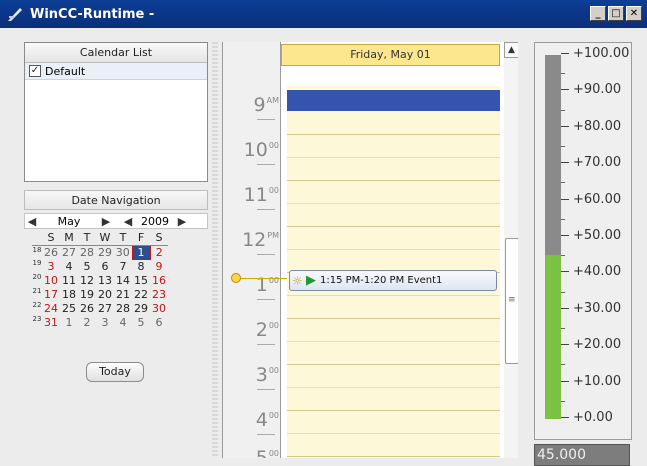 The image size is (647, 466). Describe the element at coordinates (51, 280) in the screenshot. I see `day-cell: 10` at that location.